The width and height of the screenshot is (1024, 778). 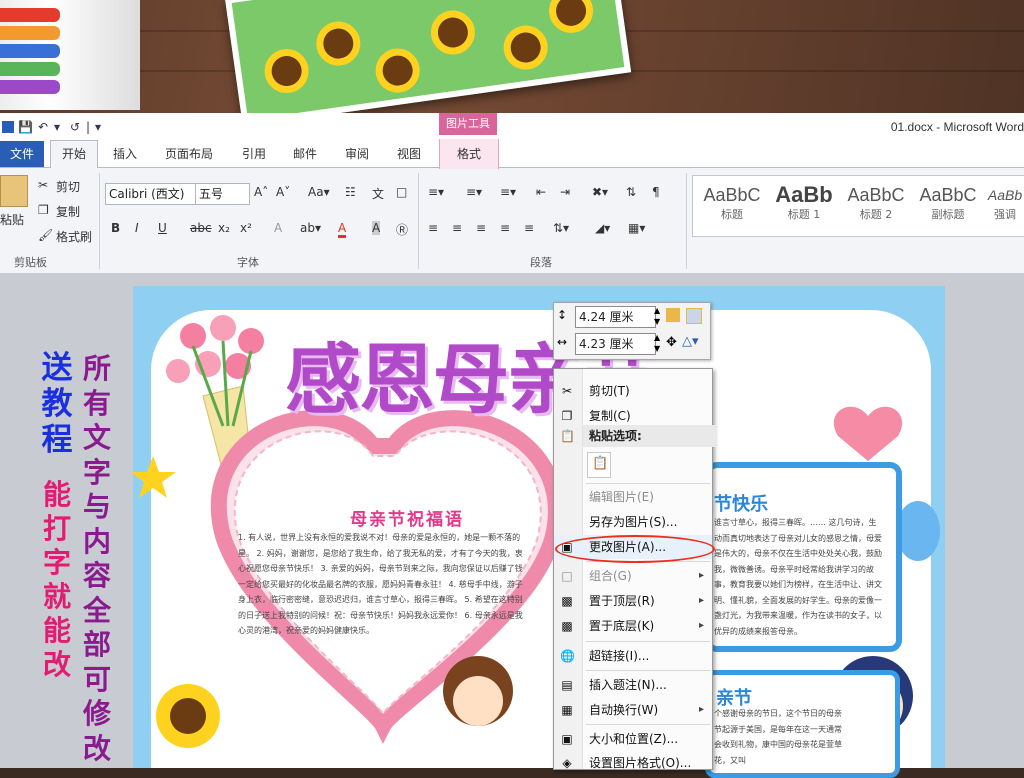 I want to click on char-shading-icon: A, so click(x=376, y=228).